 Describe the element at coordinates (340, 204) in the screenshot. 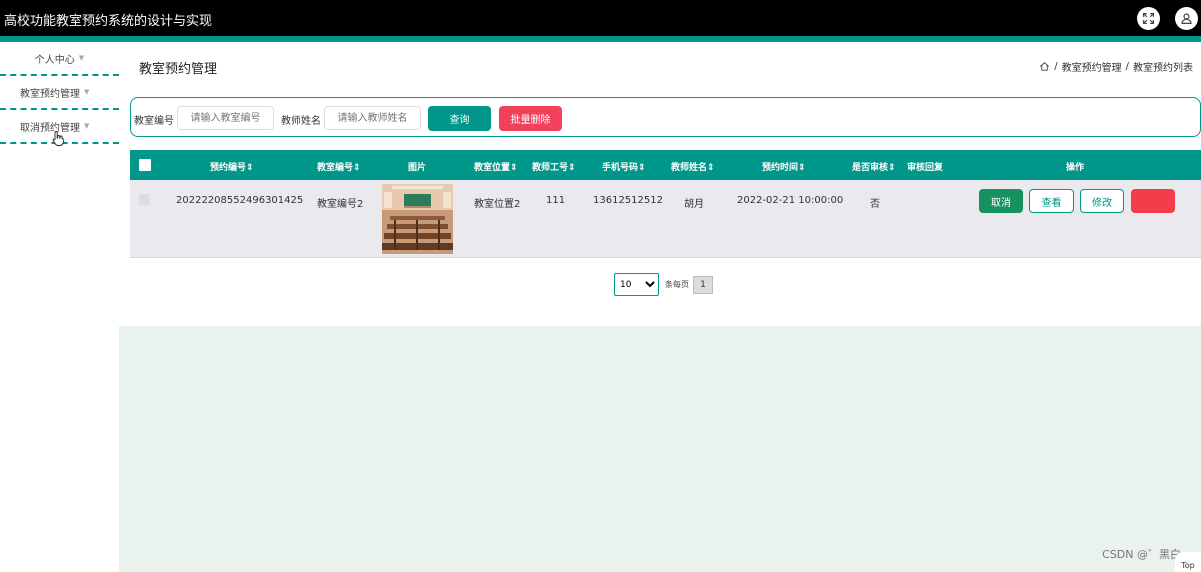

I see `cell-room-no: 教室编号2` at that location.